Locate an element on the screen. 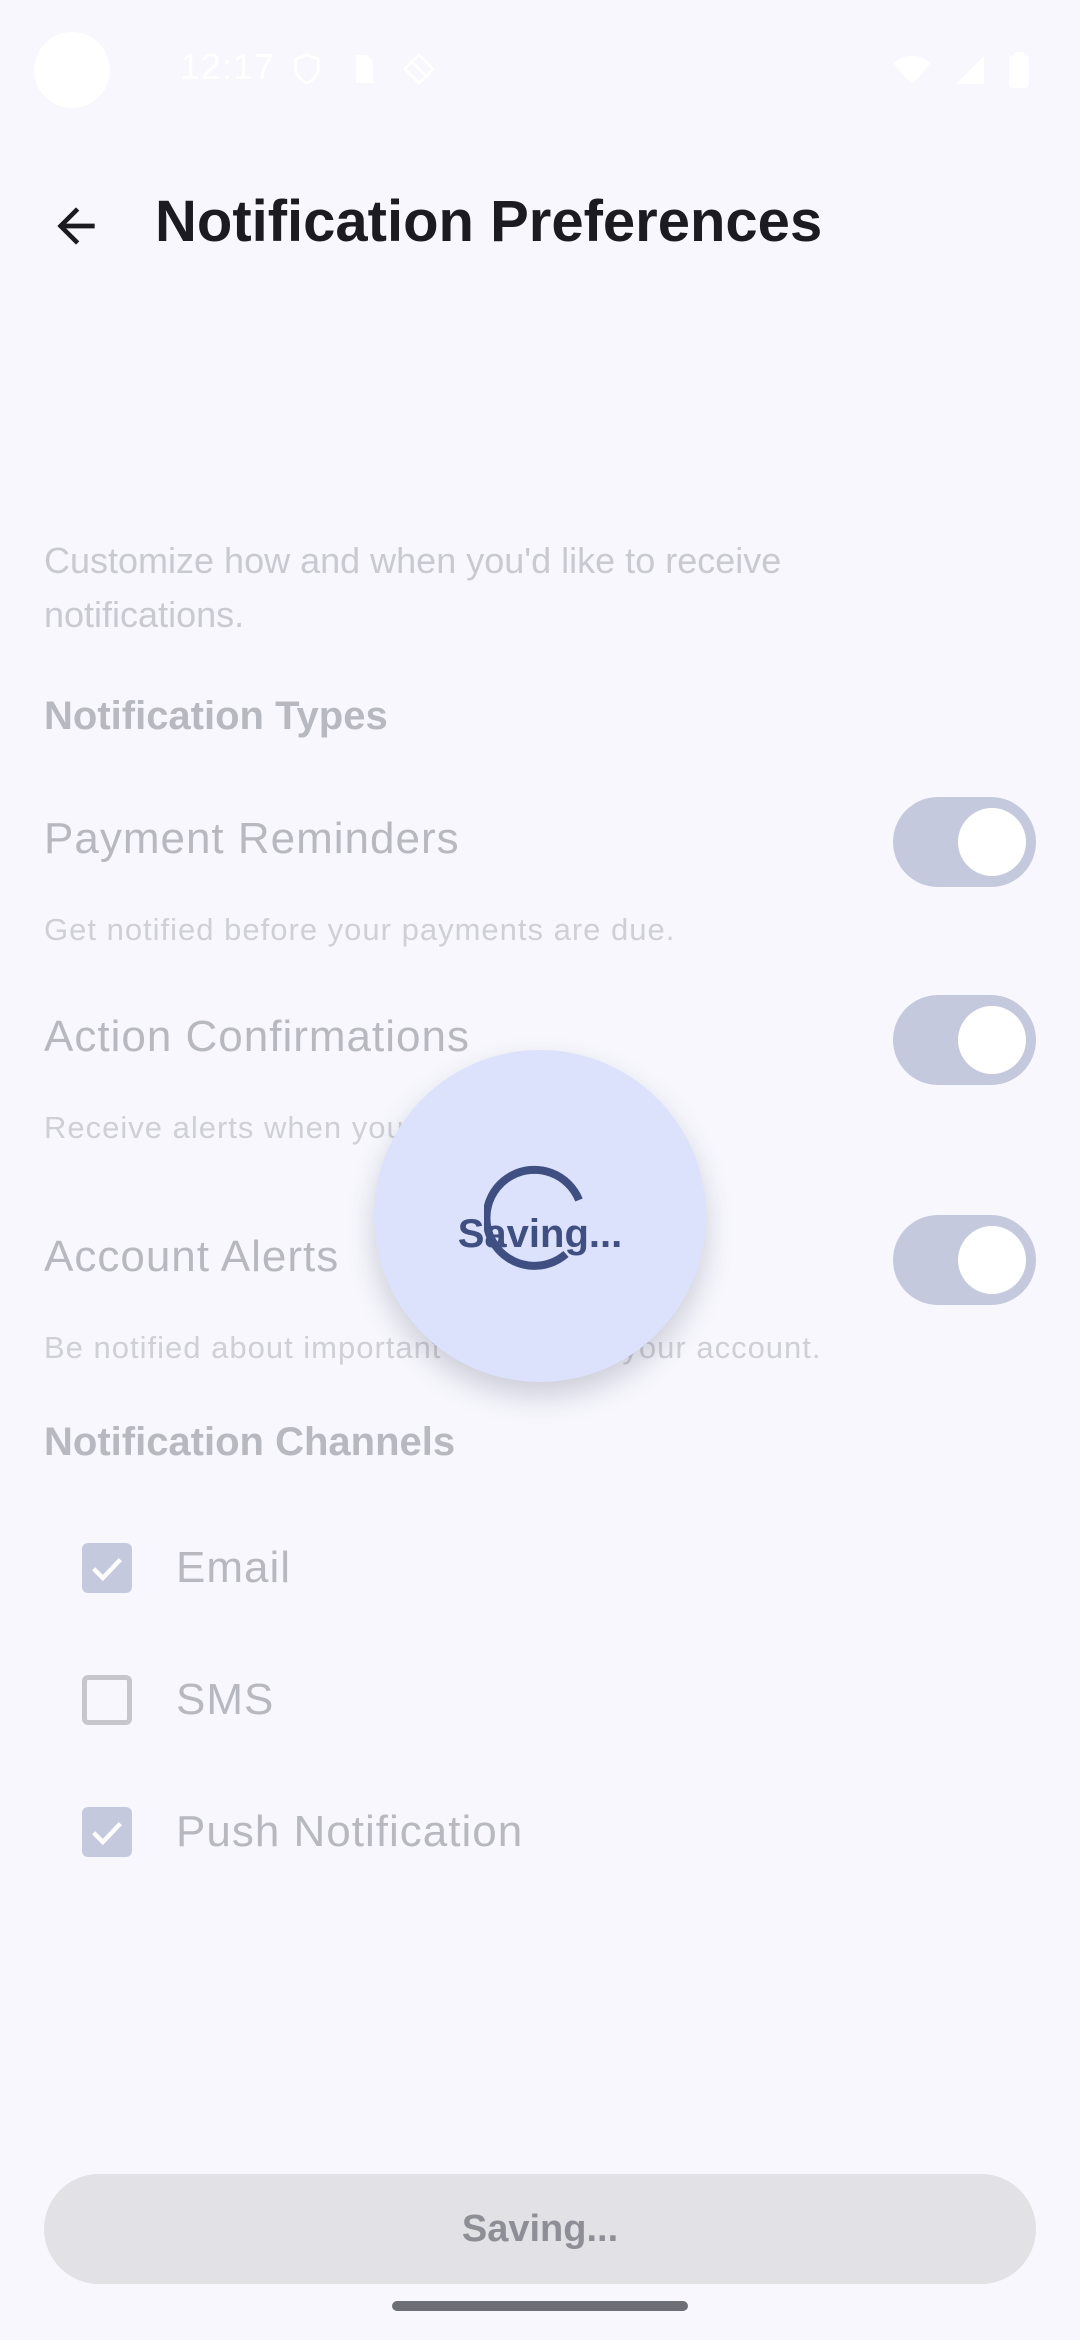  toggle-payment-reminders is located at coordinates (964, 842).